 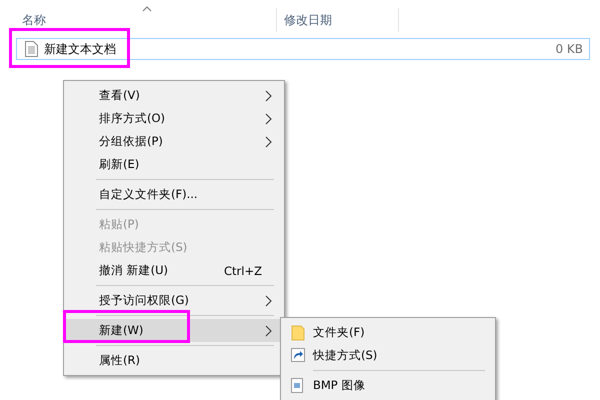 What do you see at coordinates (34, 20) in the screenshot?
I see `column-header: 名称` at bounding box center [34, 20].